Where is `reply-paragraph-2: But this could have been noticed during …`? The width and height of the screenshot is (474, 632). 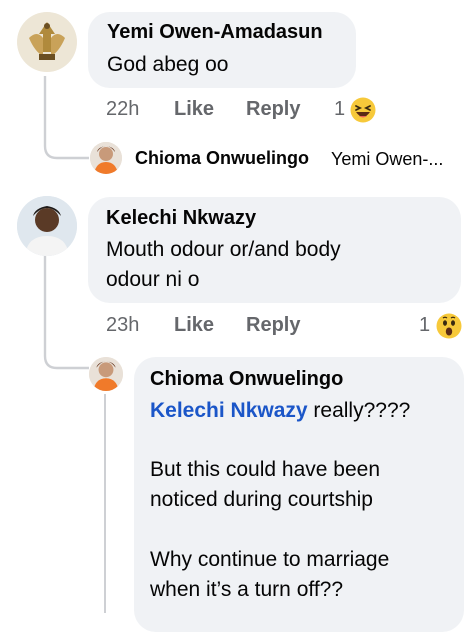
reply-paragraph-2: But this could have been noticed during … is located at coordinates (265, 484).